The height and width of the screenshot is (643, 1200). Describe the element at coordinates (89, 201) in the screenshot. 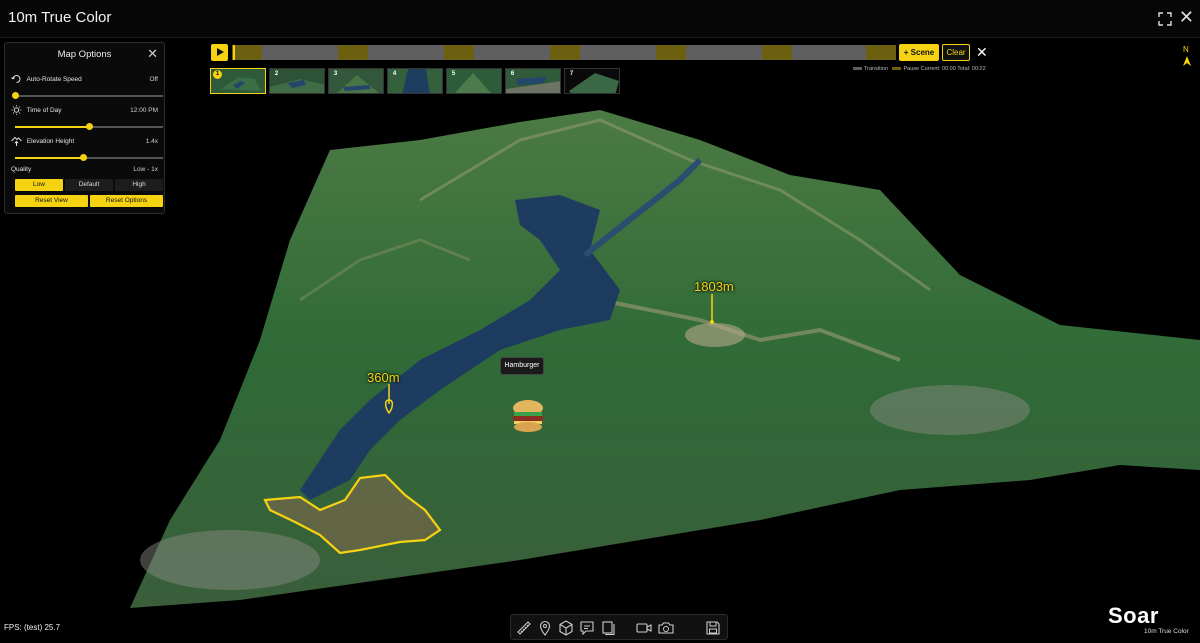

I see `reset-buttons: Reset View Reset Options` at that location.